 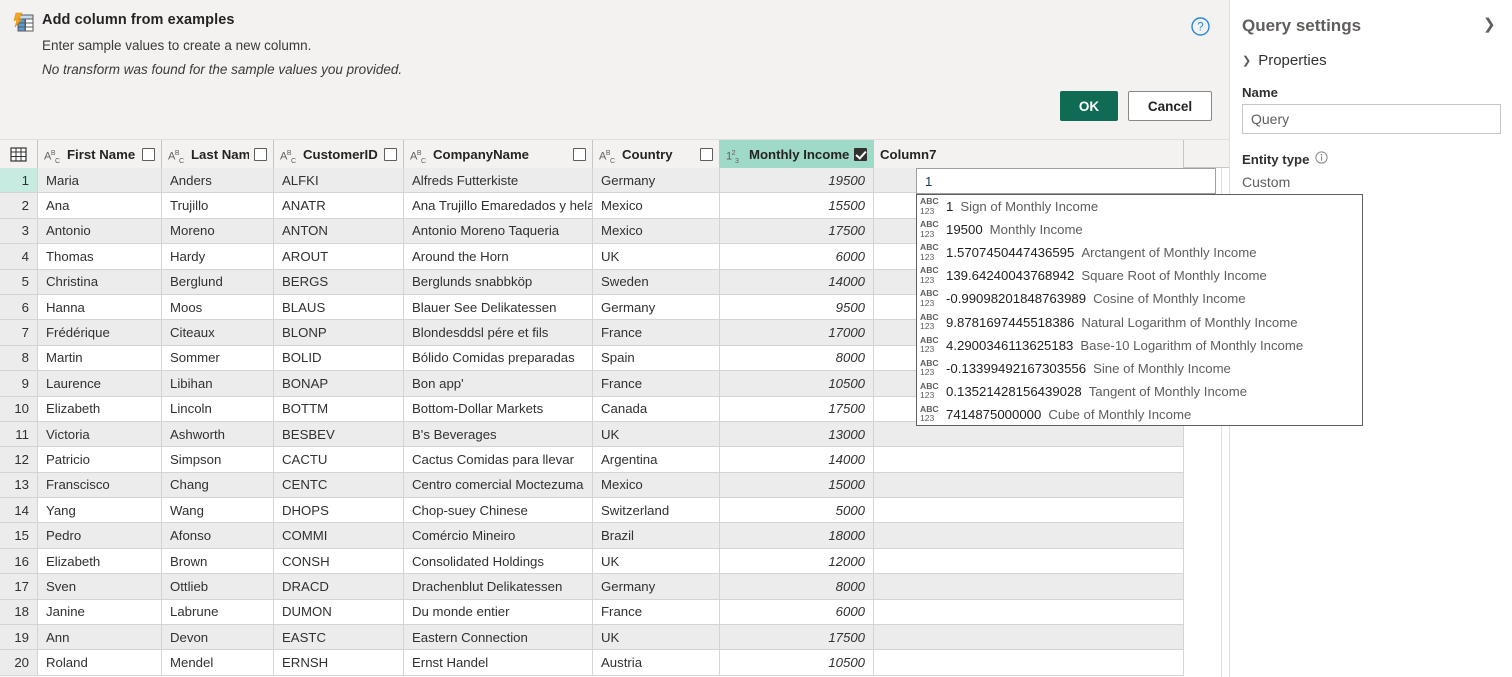 What do you see at coordinates (797, 511) in the screenshot?
I see `cell-income: 5000` at bounding box center [797, 511].